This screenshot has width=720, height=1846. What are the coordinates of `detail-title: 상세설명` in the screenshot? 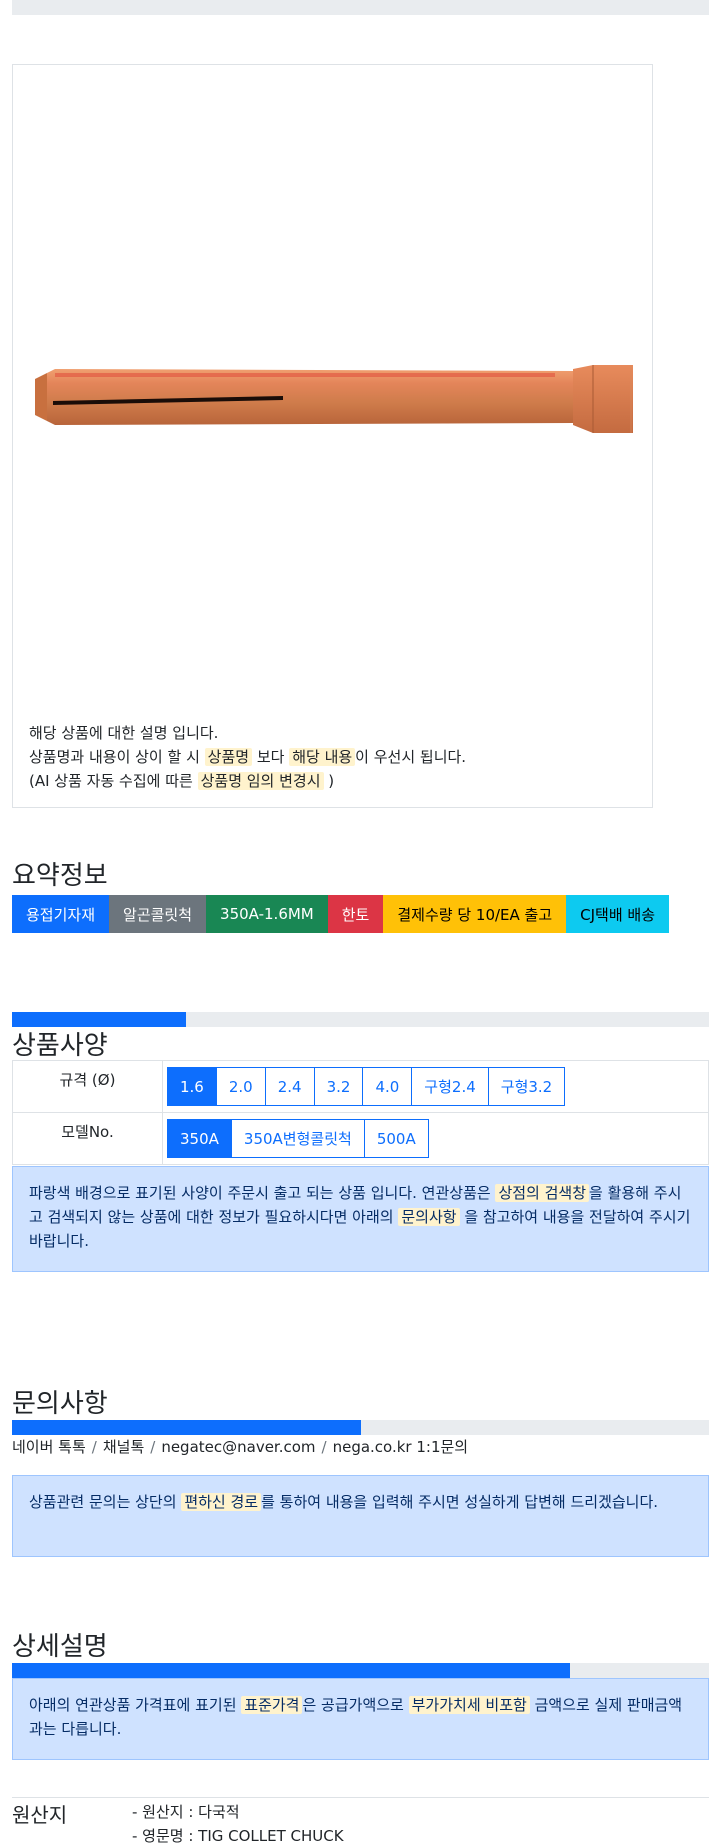 It's located at (60, 1647).